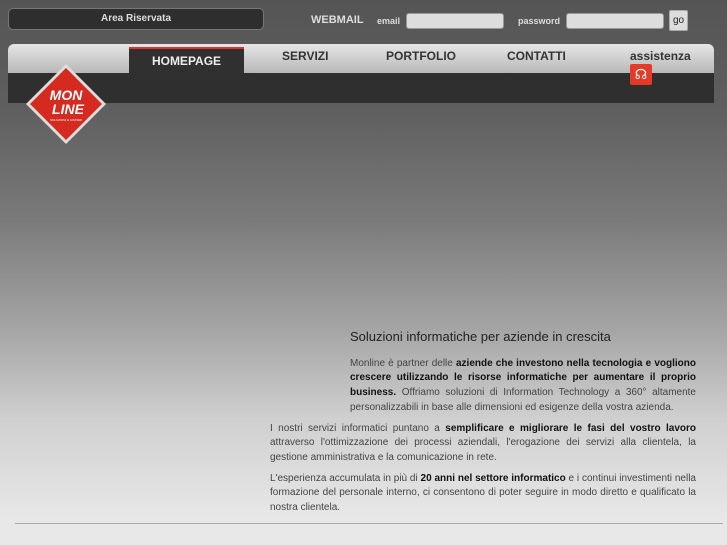 The height and width of the screenshot is (545, 727). Describe the element at coordinates (361, 58) in the screenshot. I see `nav-bar` at that location.